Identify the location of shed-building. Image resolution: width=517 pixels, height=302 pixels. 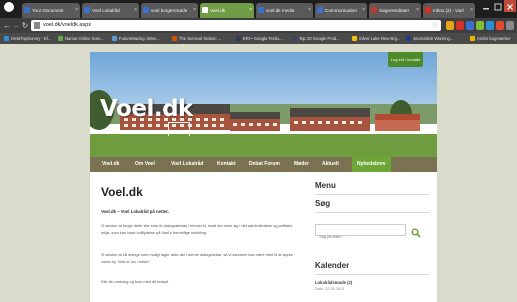
(397, 125).